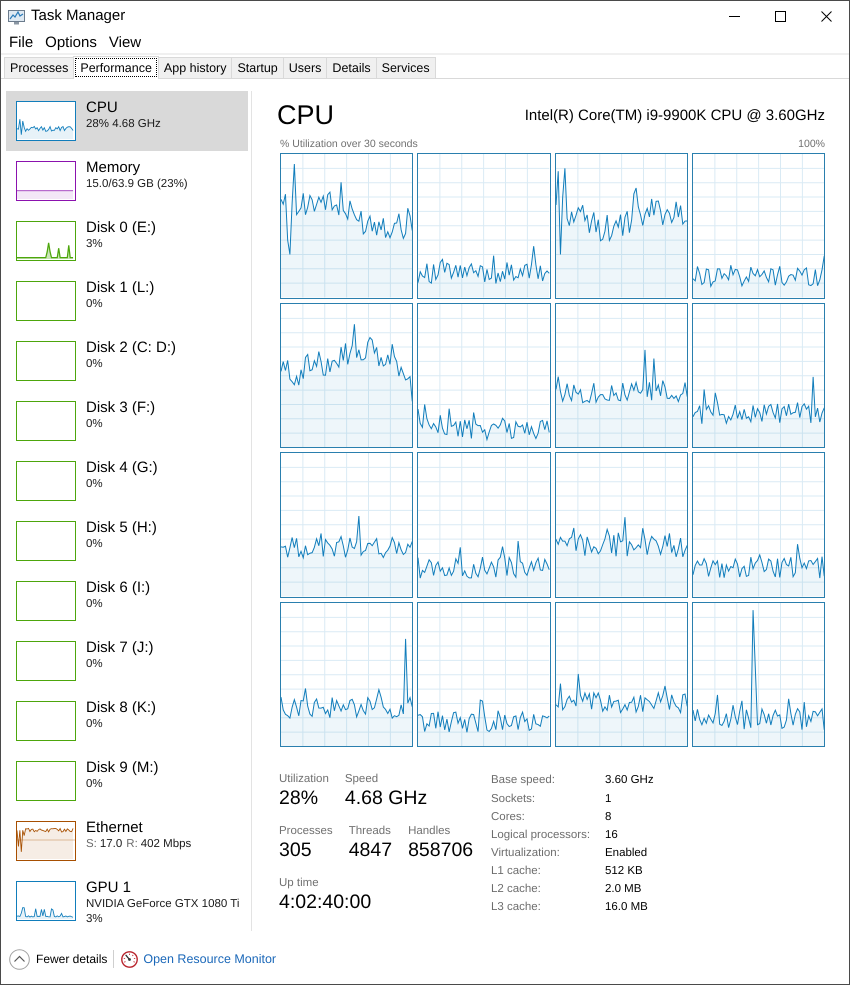 The height and width of the screenshot is (985, 850). I want to click on stat-value: 4847, so click(370, 850).